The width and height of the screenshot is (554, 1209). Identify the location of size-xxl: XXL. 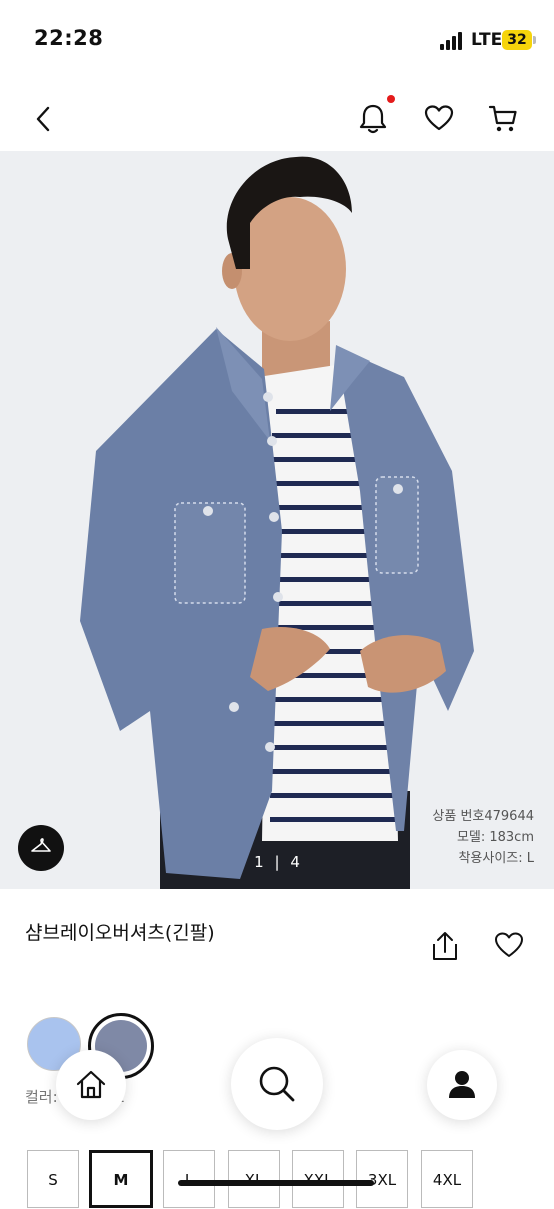
(318, 1179).